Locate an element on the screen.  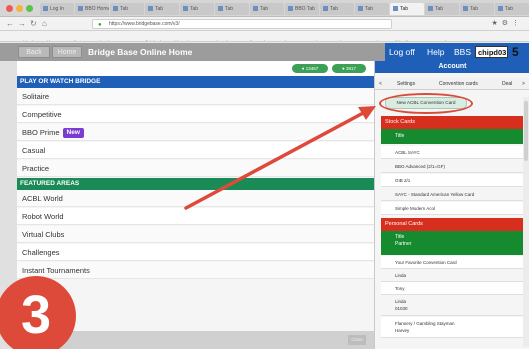
annotation-arrow is located at coordinates (280, 158).